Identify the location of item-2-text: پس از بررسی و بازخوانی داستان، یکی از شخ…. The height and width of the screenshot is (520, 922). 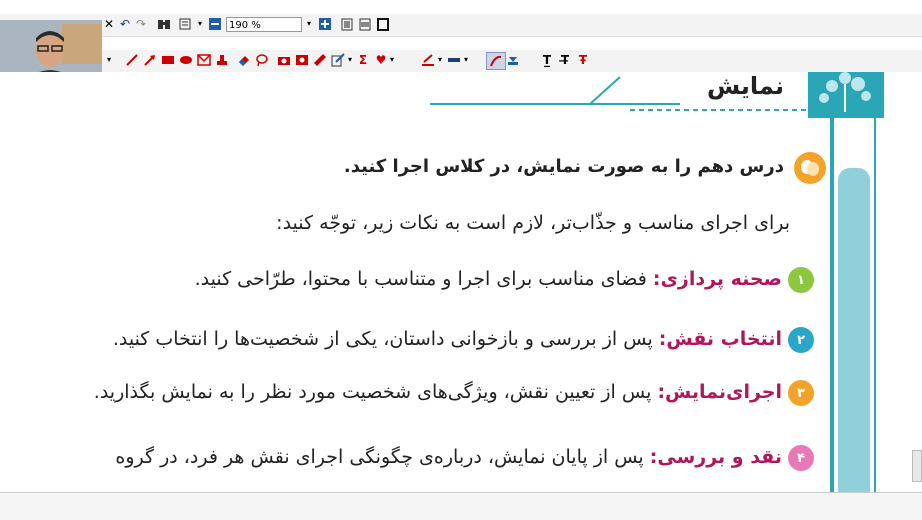
(382, 339).